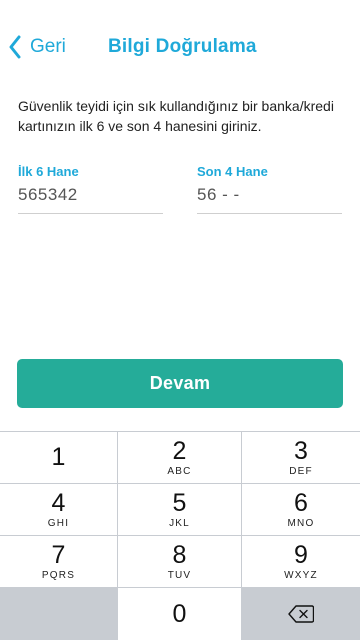 The image size is (360, 640). What do you see at coordinates (180, 383) in the screenshot?
I see `continue-button: Devam` at bounding box center [180, 383].